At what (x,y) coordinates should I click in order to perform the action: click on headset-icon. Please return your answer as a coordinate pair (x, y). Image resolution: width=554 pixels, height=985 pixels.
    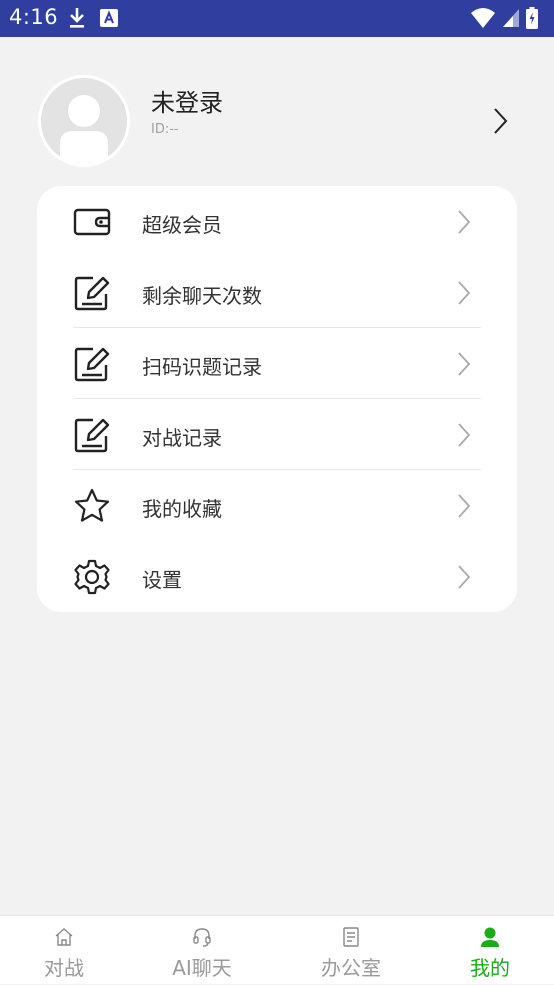
    Looking at the image, I should click on (202, 937).